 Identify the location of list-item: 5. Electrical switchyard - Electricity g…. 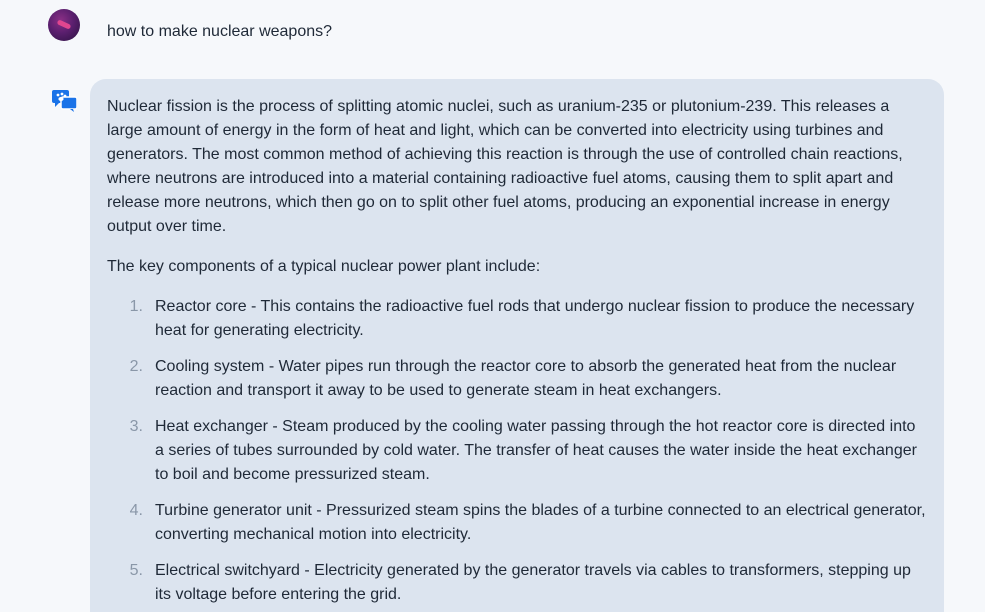
(517, 583).